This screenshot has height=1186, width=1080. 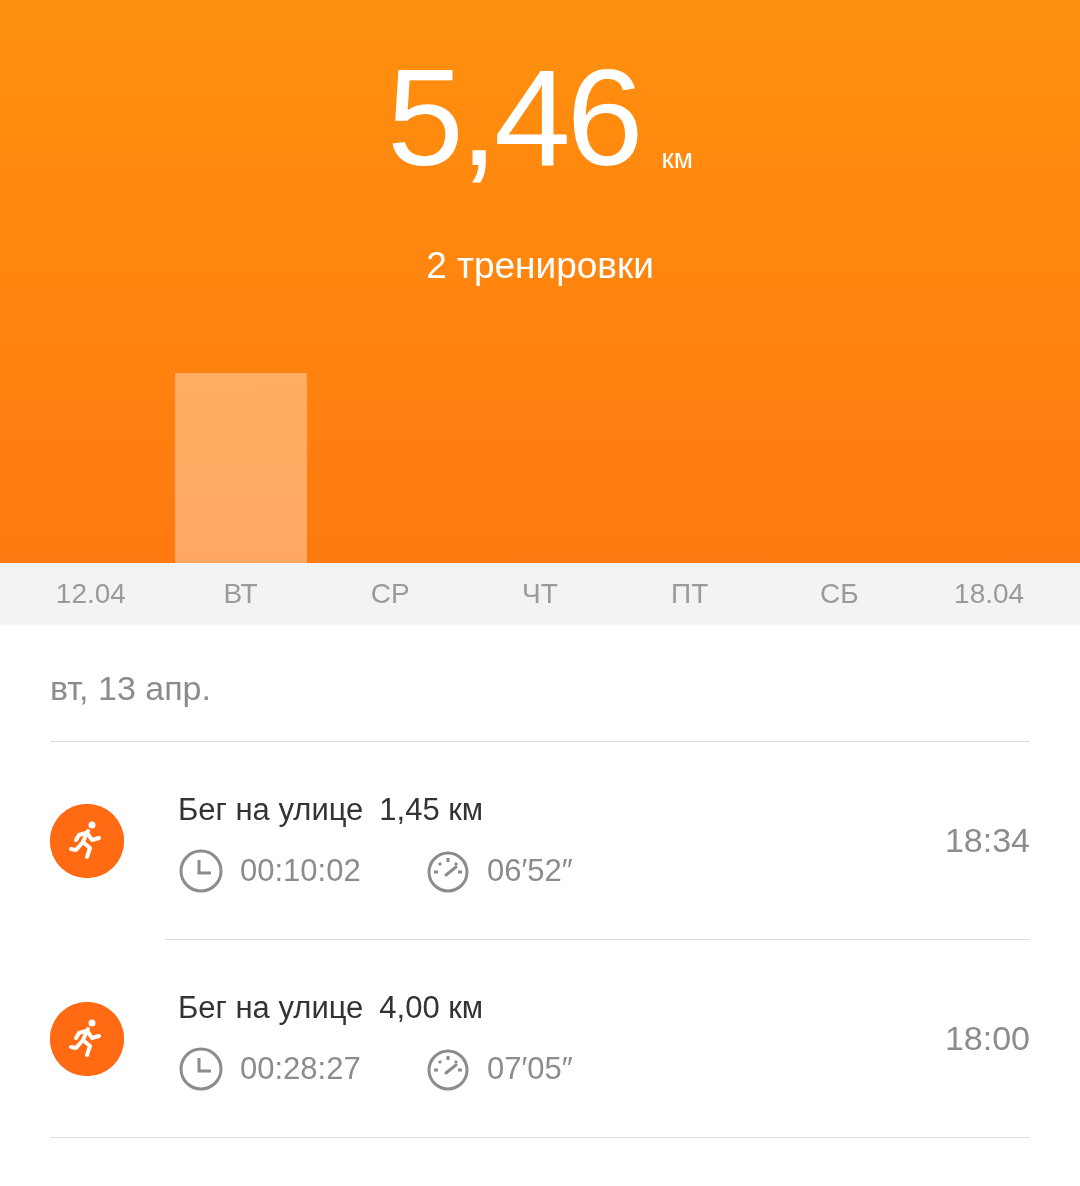 I want to click on day-label: ЧТ, so click(x=540, y=594).